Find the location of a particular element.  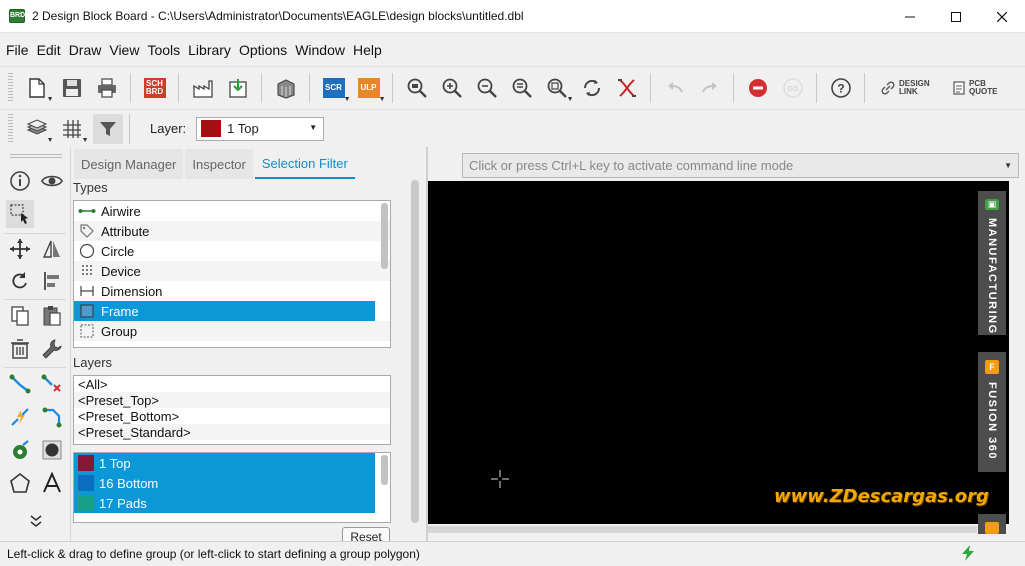

change-tool-button is located at coordinates (52, 349).